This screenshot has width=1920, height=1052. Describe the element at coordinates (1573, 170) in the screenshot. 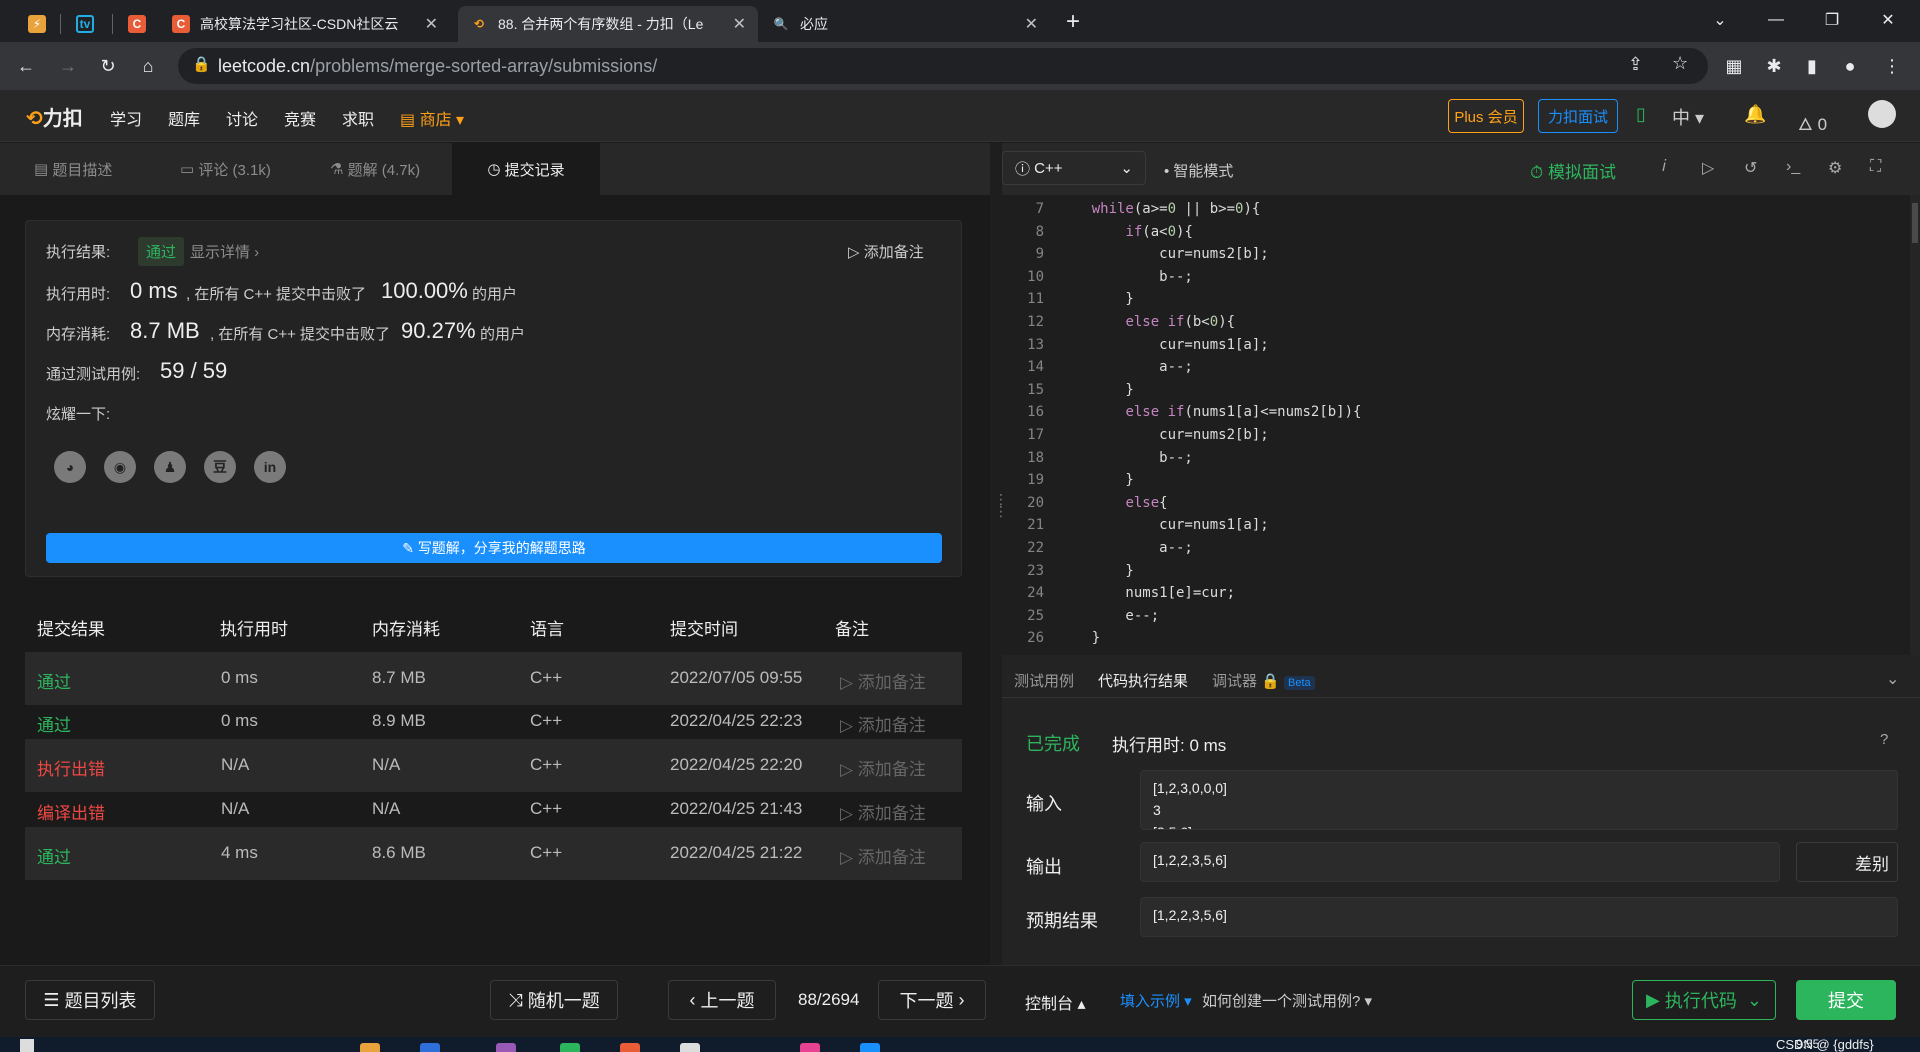

I see `mock-interview-button: ⏱ 模拟面试` at that location.